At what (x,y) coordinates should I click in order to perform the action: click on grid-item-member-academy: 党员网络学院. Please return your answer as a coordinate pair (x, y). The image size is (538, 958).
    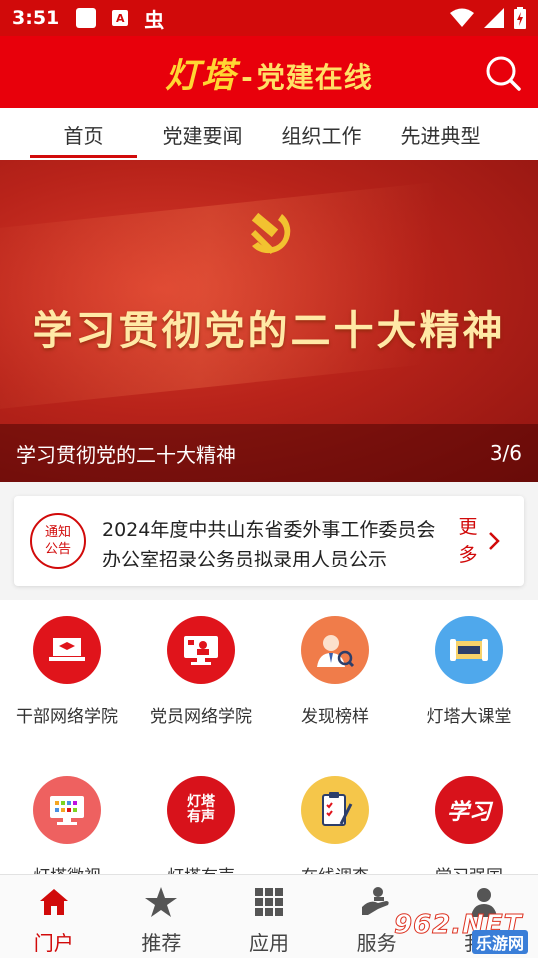
    Looking at the image, I should click on (201, 671).